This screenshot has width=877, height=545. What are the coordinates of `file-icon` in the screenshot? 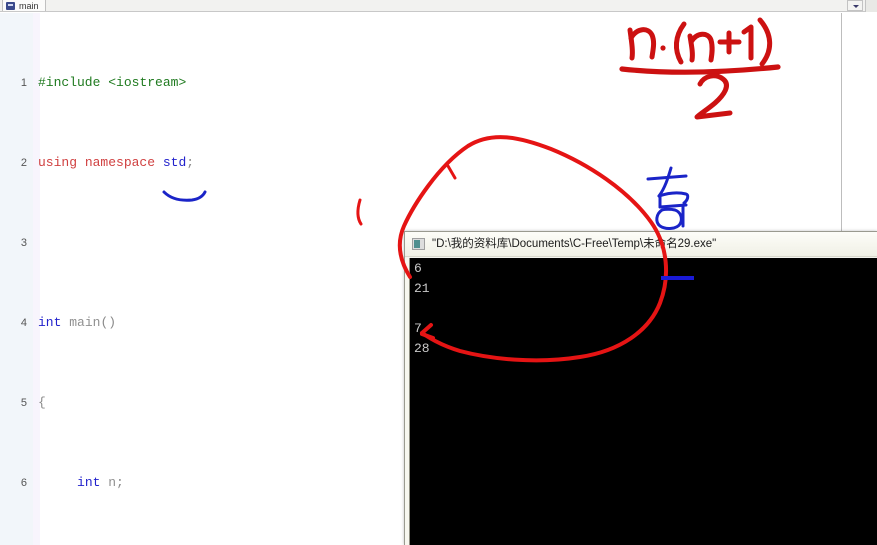 It's located at (10, 6).